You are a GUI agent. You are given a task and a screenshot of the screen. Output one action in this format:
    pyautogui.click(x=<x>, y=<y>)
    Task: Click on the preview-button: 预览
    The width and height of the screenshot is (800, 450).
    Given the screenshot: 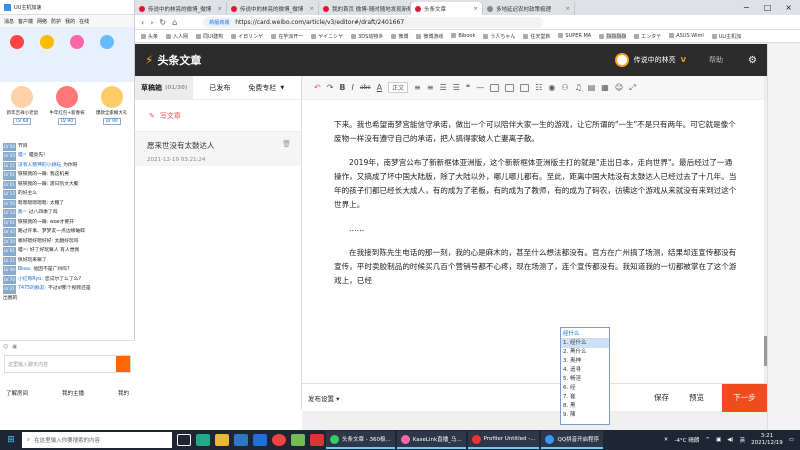 What is the action you would take?
    pyautogui.click(x=696, y=397)
    